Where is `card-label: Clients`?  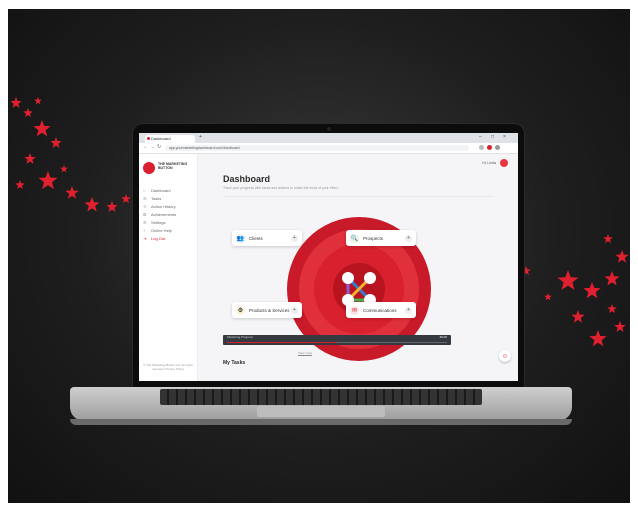 card-label: Clients is located at coordinates (256, 238).